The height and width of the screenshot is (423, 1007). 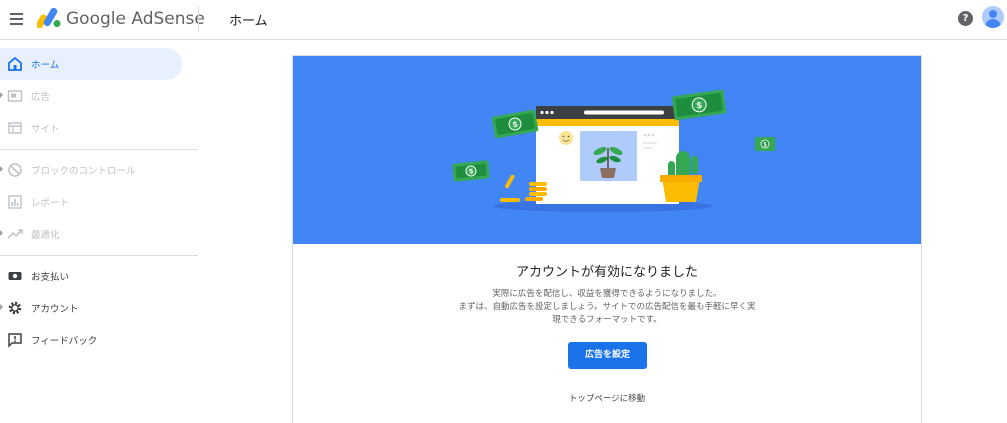 What do you see at coordinates (96, 19) in the screenshot?
I see `brand-google: Google` at bounding box center [96, 19].